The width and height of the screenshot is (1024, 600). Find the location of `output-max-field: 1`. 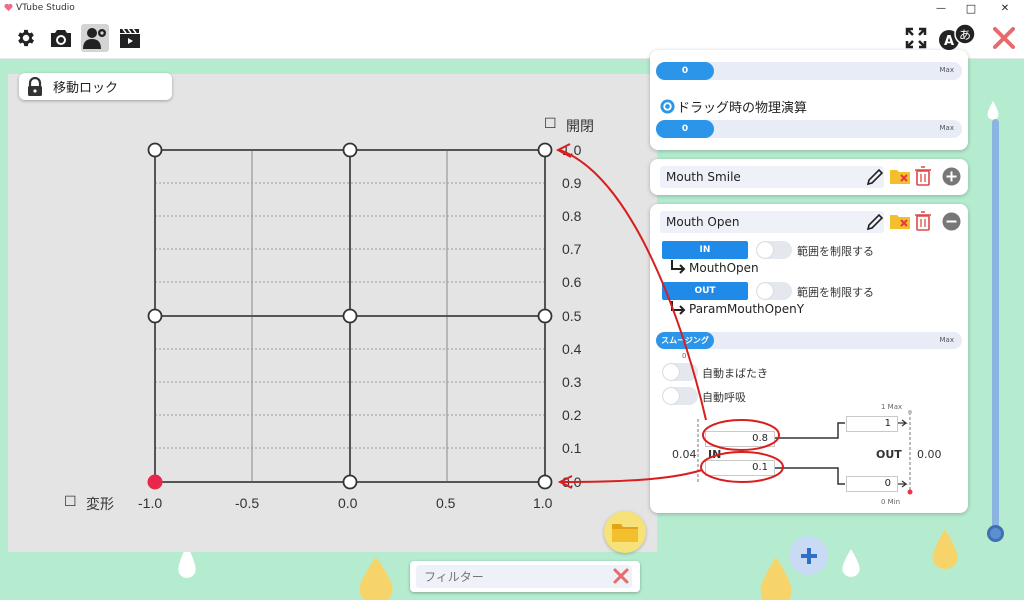

output-max-field: 1 is located at coordinates (872, 424).